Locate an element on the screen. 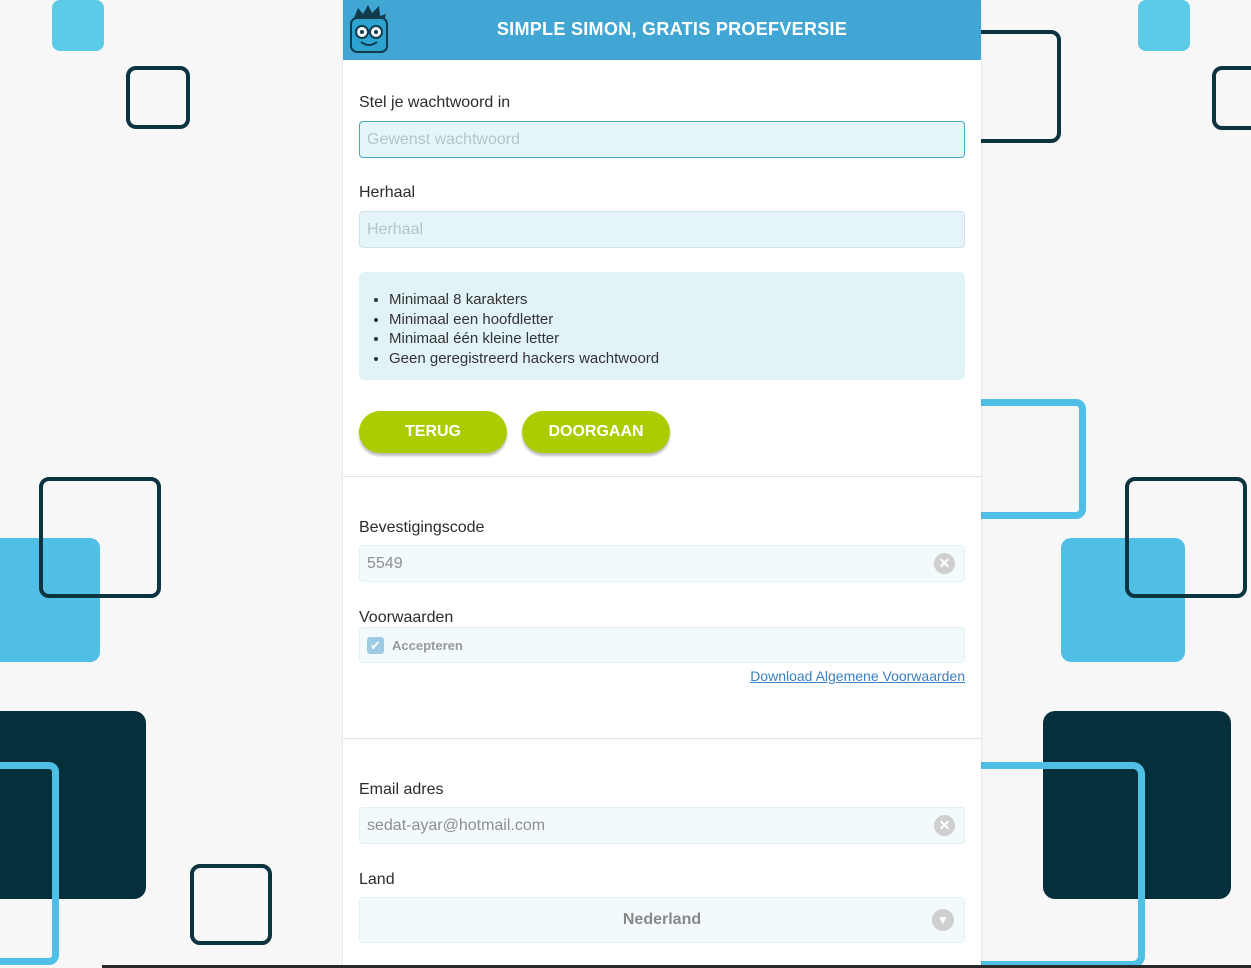 This screenshot has height=968, width=1251. email-label: Email adres is located at coordinates (401, 789).